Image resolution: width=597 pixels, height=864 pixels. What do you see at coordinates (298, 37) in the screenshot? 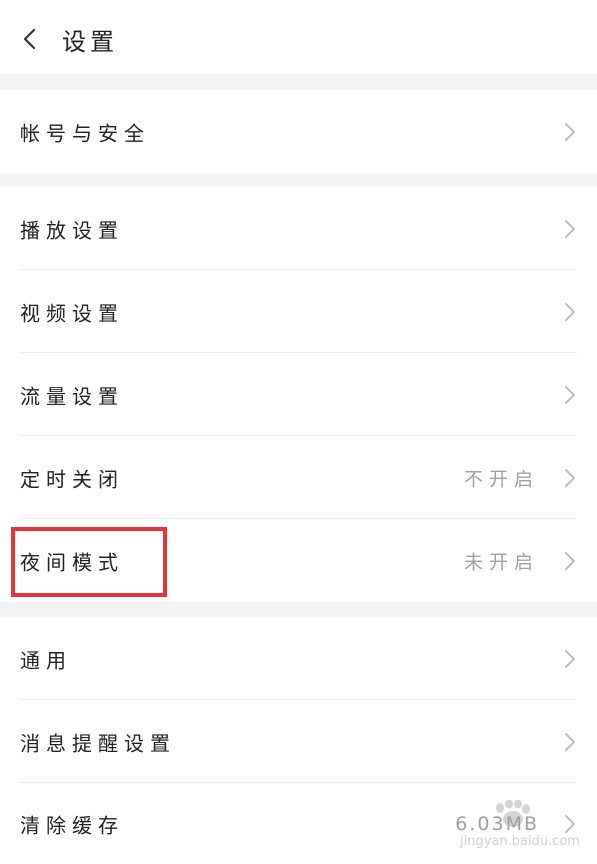
I see `app-header: 设置` at bounding box center [298, 37].